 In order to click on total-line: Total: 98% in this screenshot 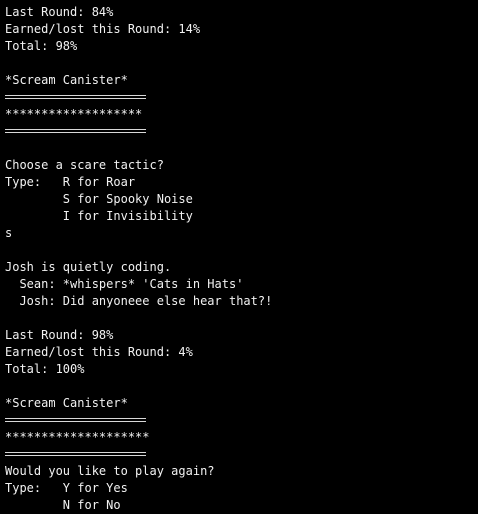, I will do `click(41, 46)`.